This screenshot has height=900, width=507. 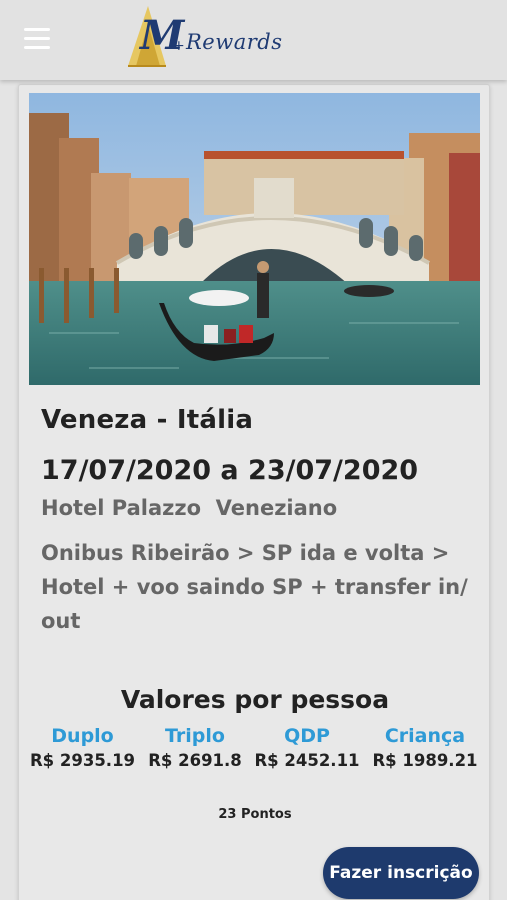 I want to click on price-duplo: Duplo R$ 2935.19, so click(x=82, y=747).